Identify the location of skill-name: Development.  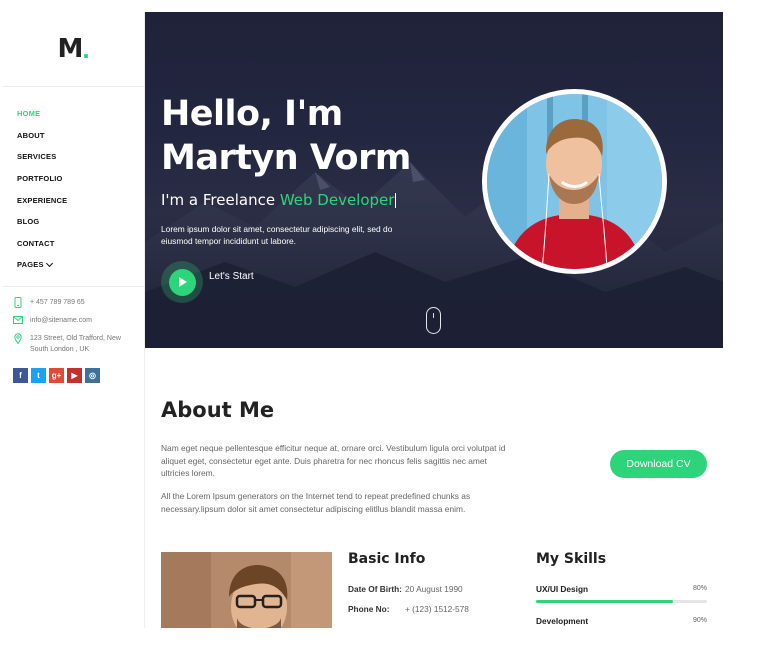
(562, 621).